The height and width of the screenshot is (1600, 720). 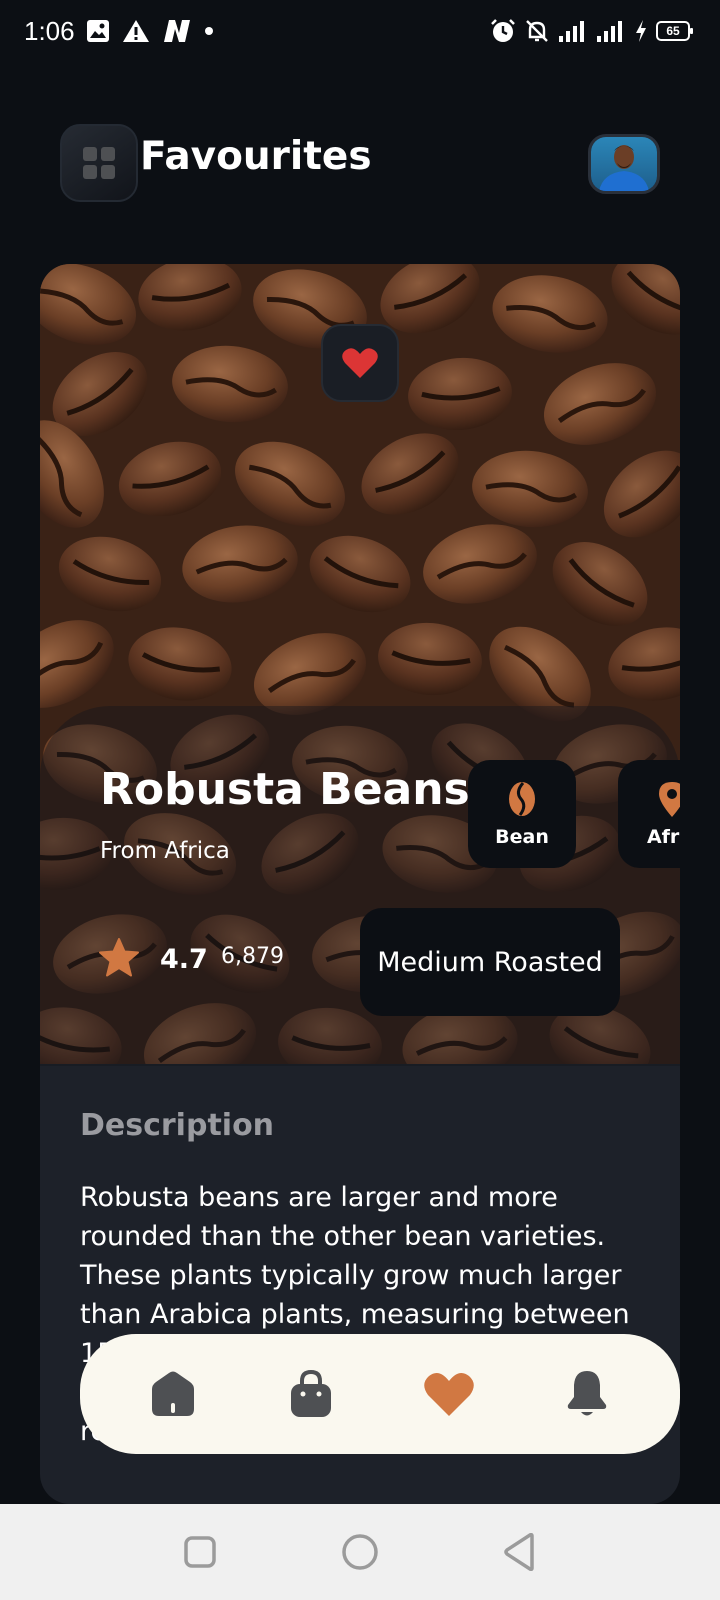 What do you see at coordinates (49, 31) in the screenshot?
I see `status-time: 1:06` at bounding box center [49, 31].